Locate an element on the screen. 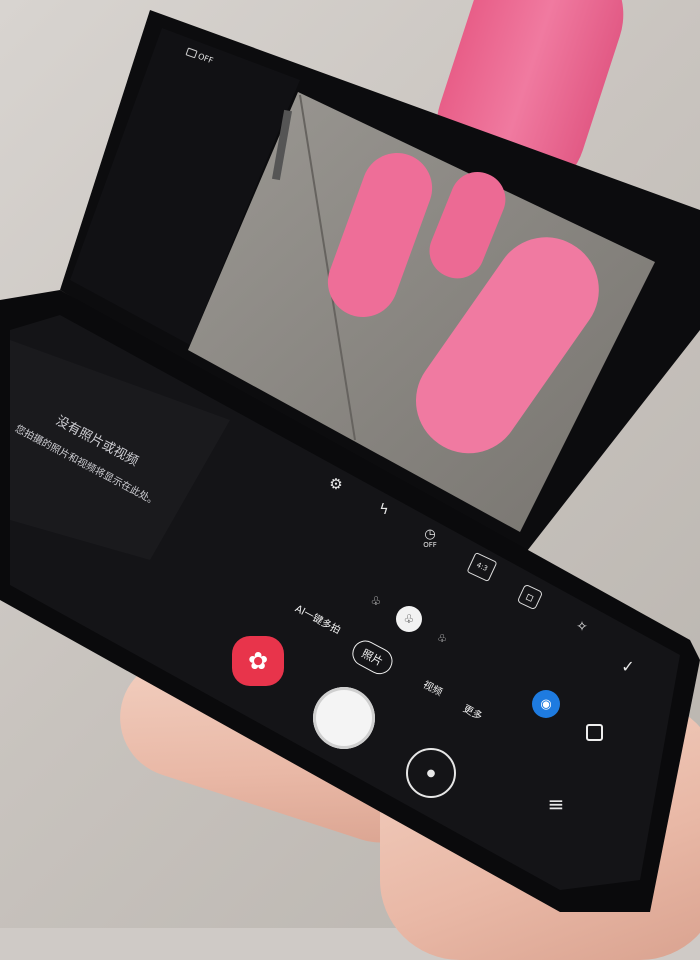 The width and height of the screenshot is (700, 960). lens-wide-icon: ♧ is located at coordinates (376, 601).